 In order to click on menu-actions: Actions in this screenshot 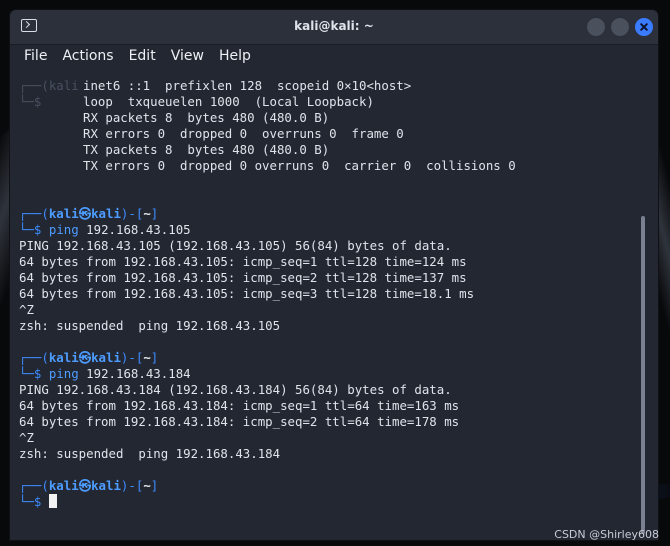, I will do `click(91, 59)`.